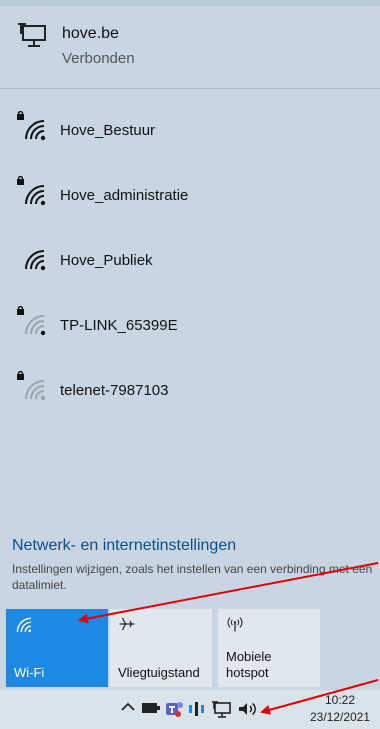  Describe the element at coordinates (249, 664) in the screenshot. I see `tile-label: Mobiele hotspot` at that location.